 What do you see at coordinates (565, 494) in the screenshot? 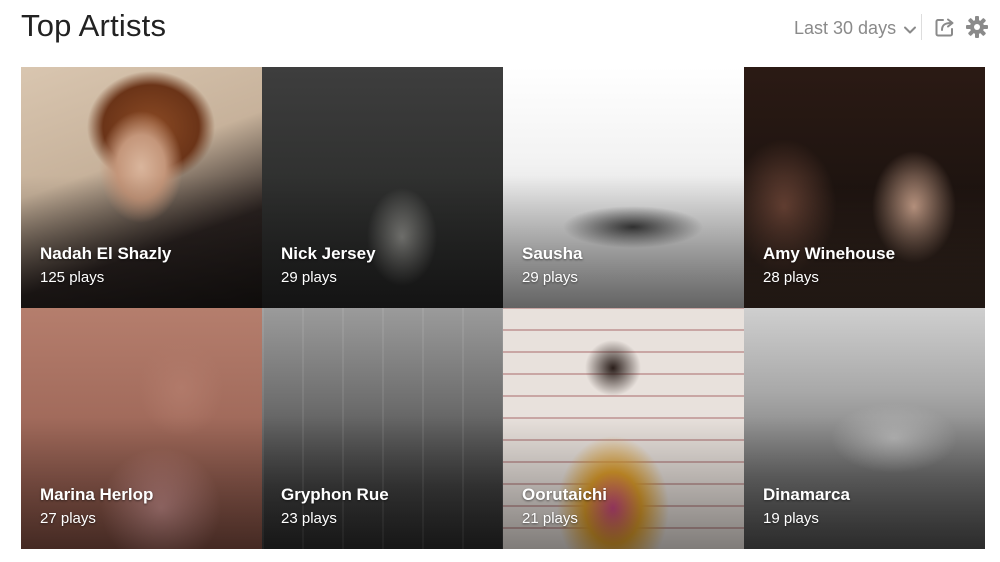
I see `artist-name: Oorutaichi` at bounding box center [565, 494].